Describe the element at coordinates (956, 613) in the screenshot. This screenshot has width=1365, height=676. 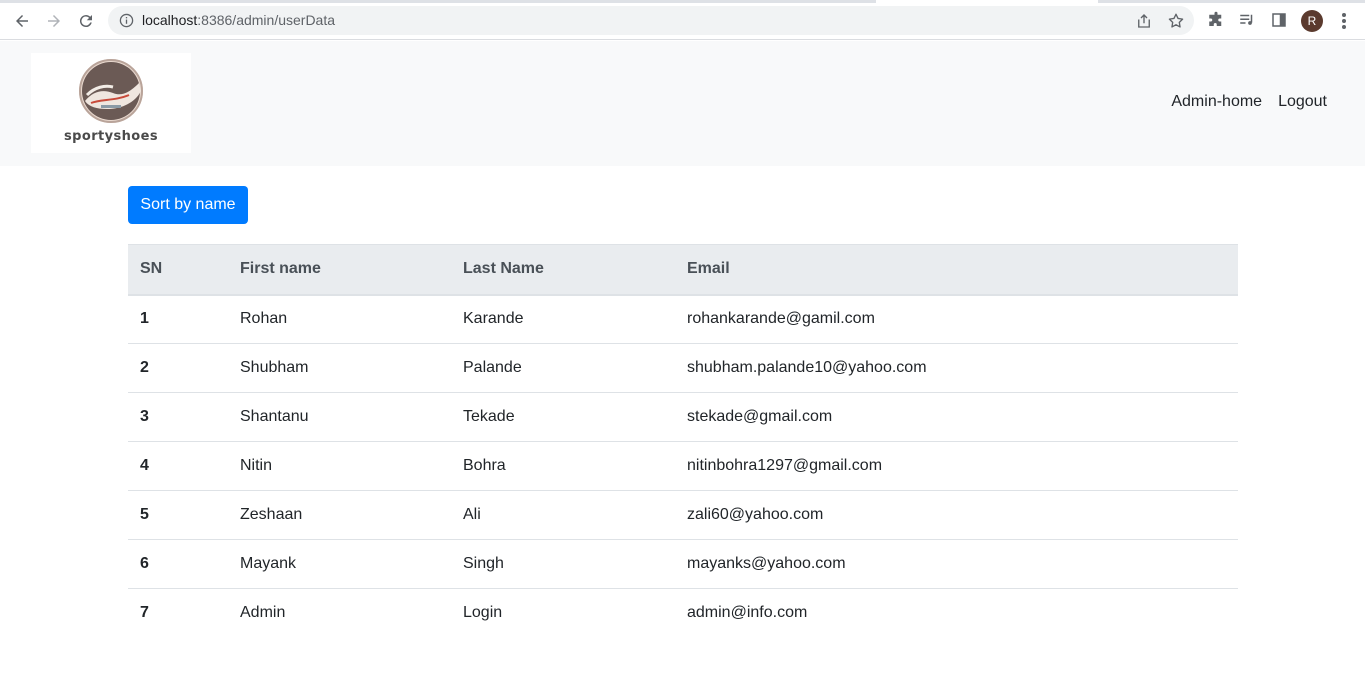
I see `cell-email: admin@info.com` at that location.